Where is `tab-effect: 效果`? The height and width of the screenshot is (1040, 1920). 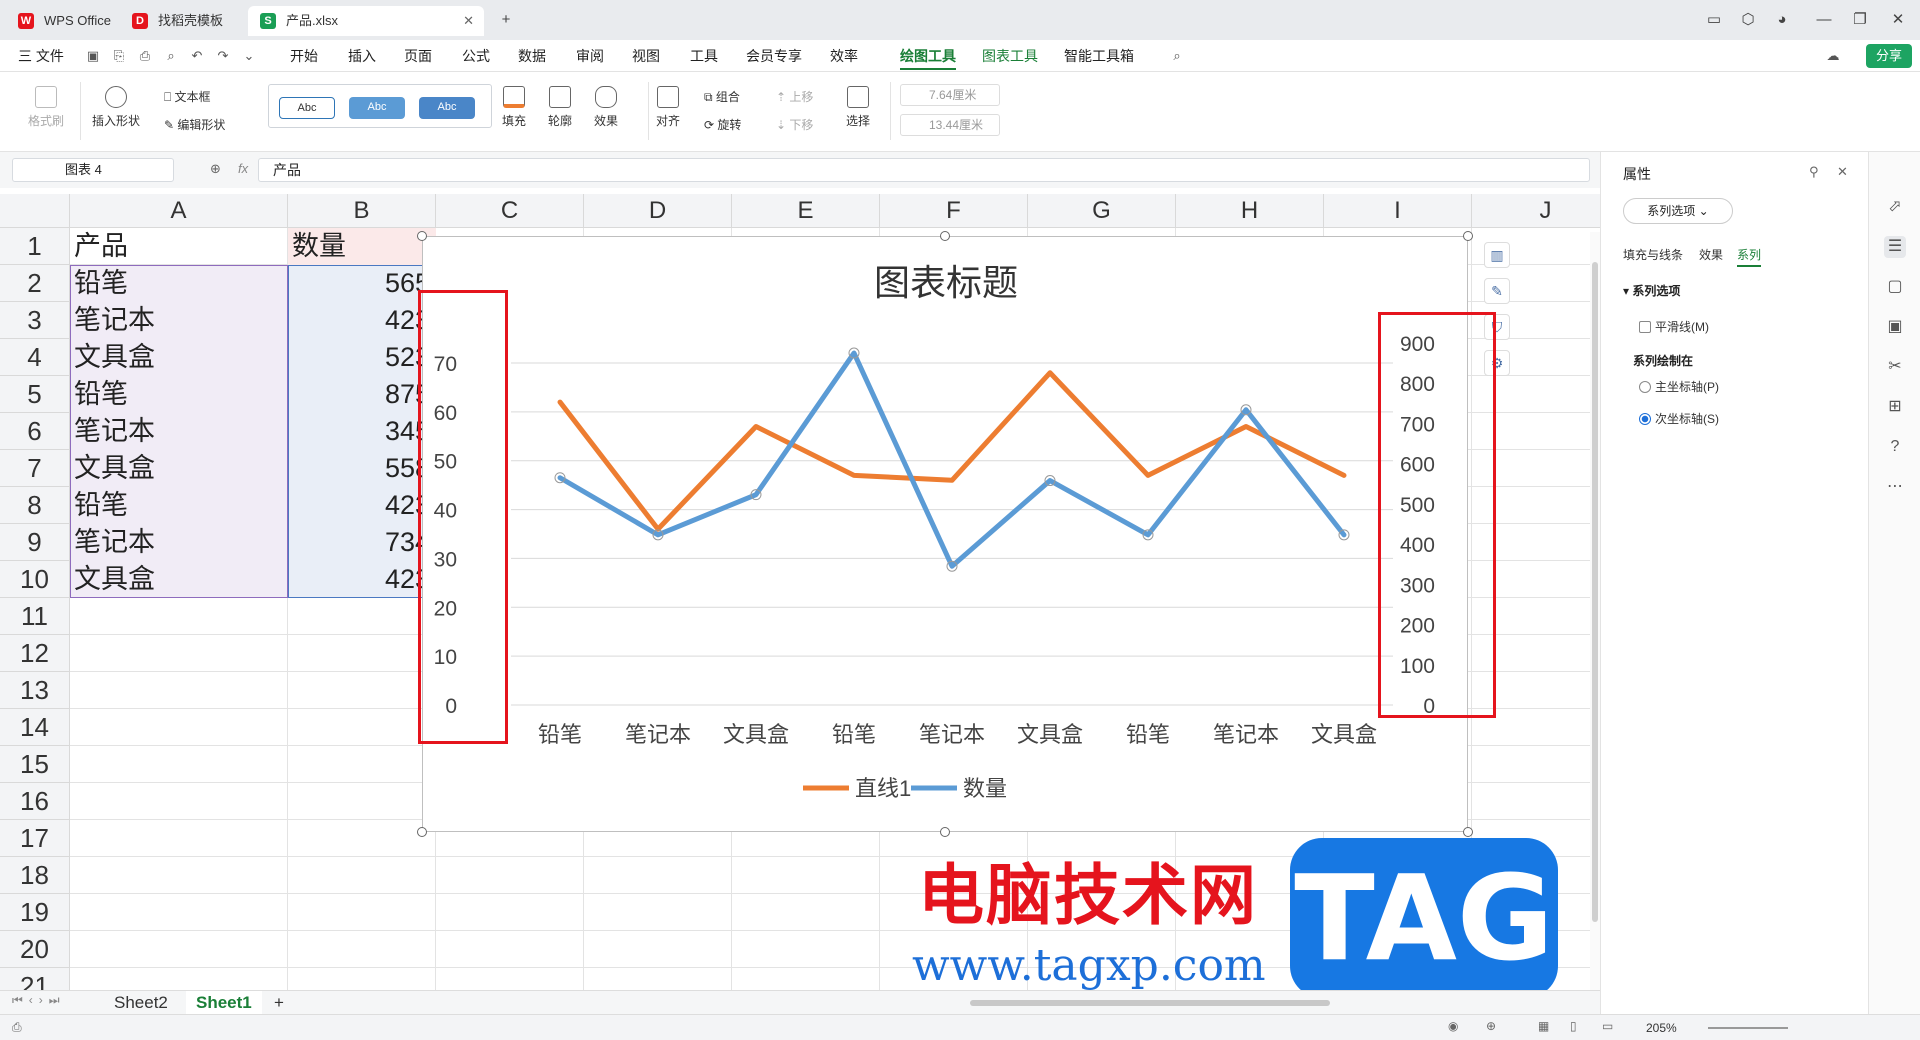
tab-effect: 效果 is located at coordinates (1711, 254).